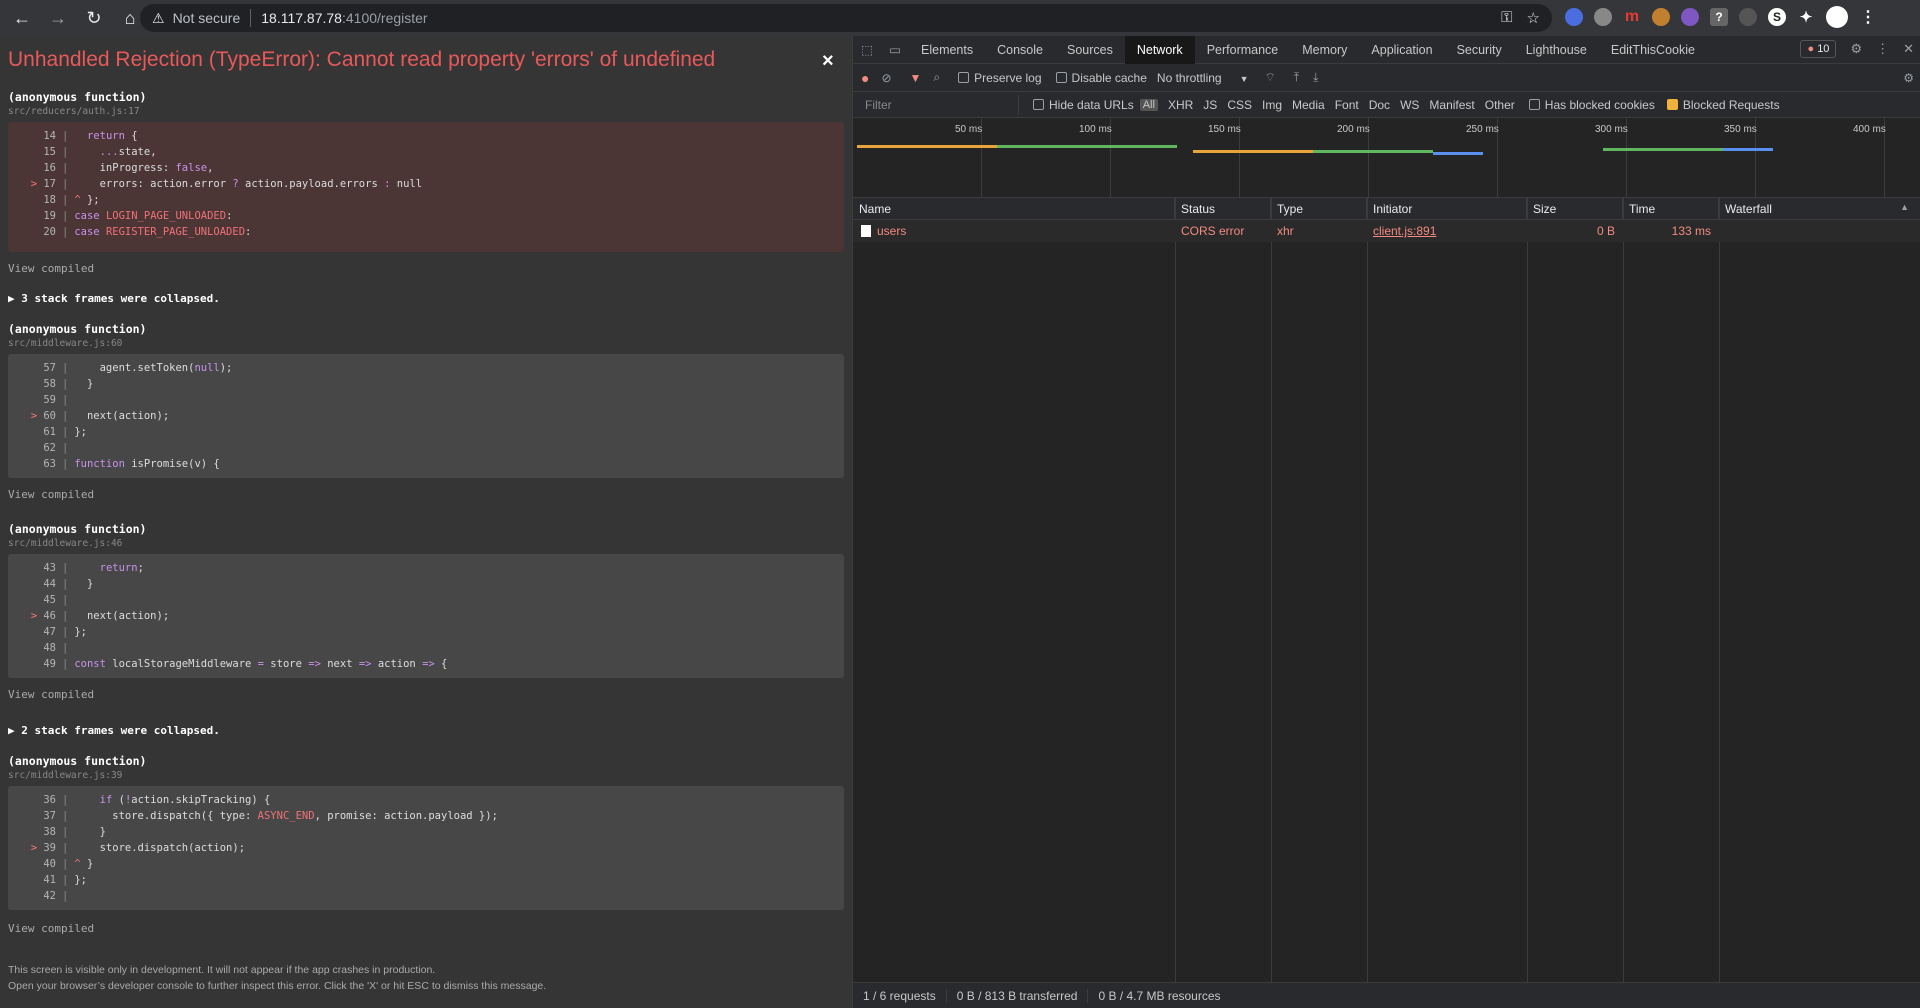  What do you see at coordinates (916, 78) in the screenshot?
I see `filter-icon: ▼` at bounding box center [916, 78].